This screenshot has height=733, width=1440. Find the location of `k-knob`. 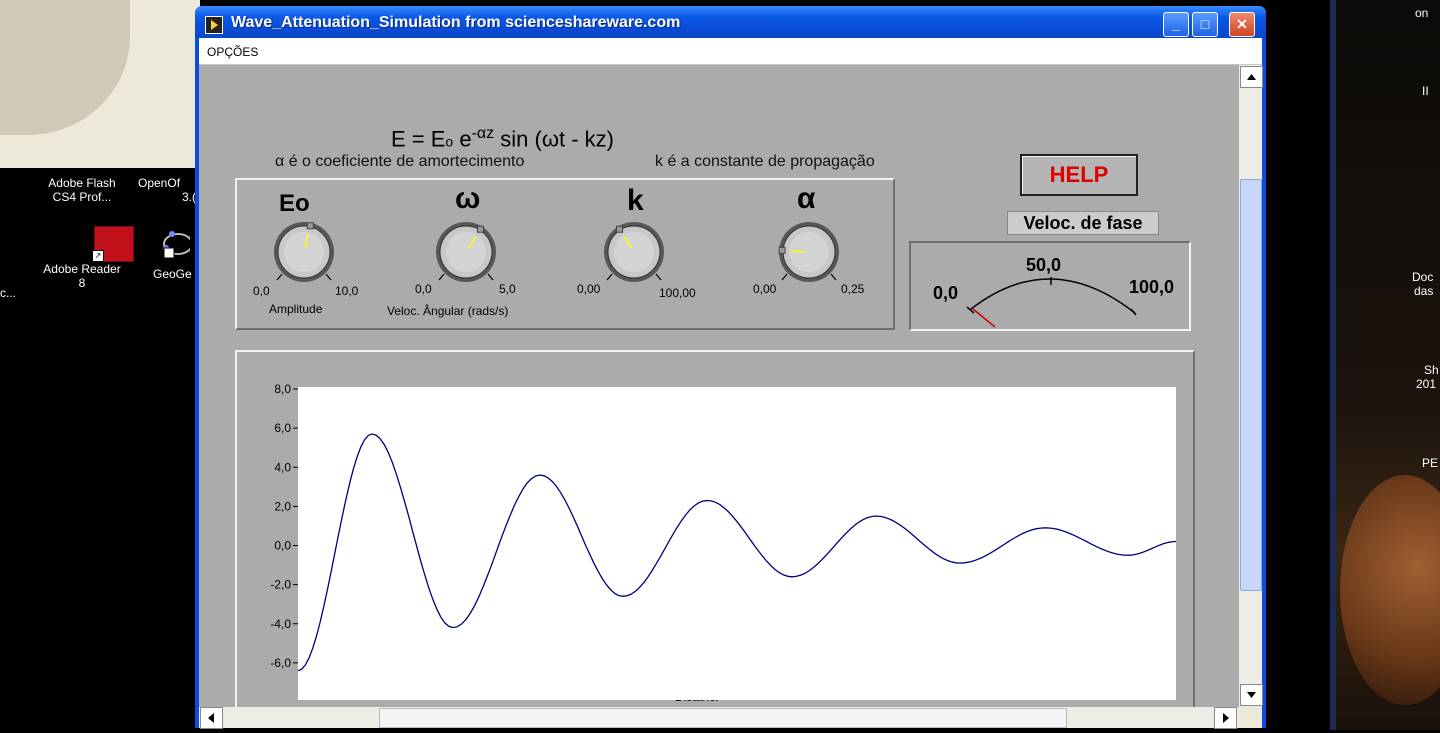

k-knob is located at coordinates (634, 252).